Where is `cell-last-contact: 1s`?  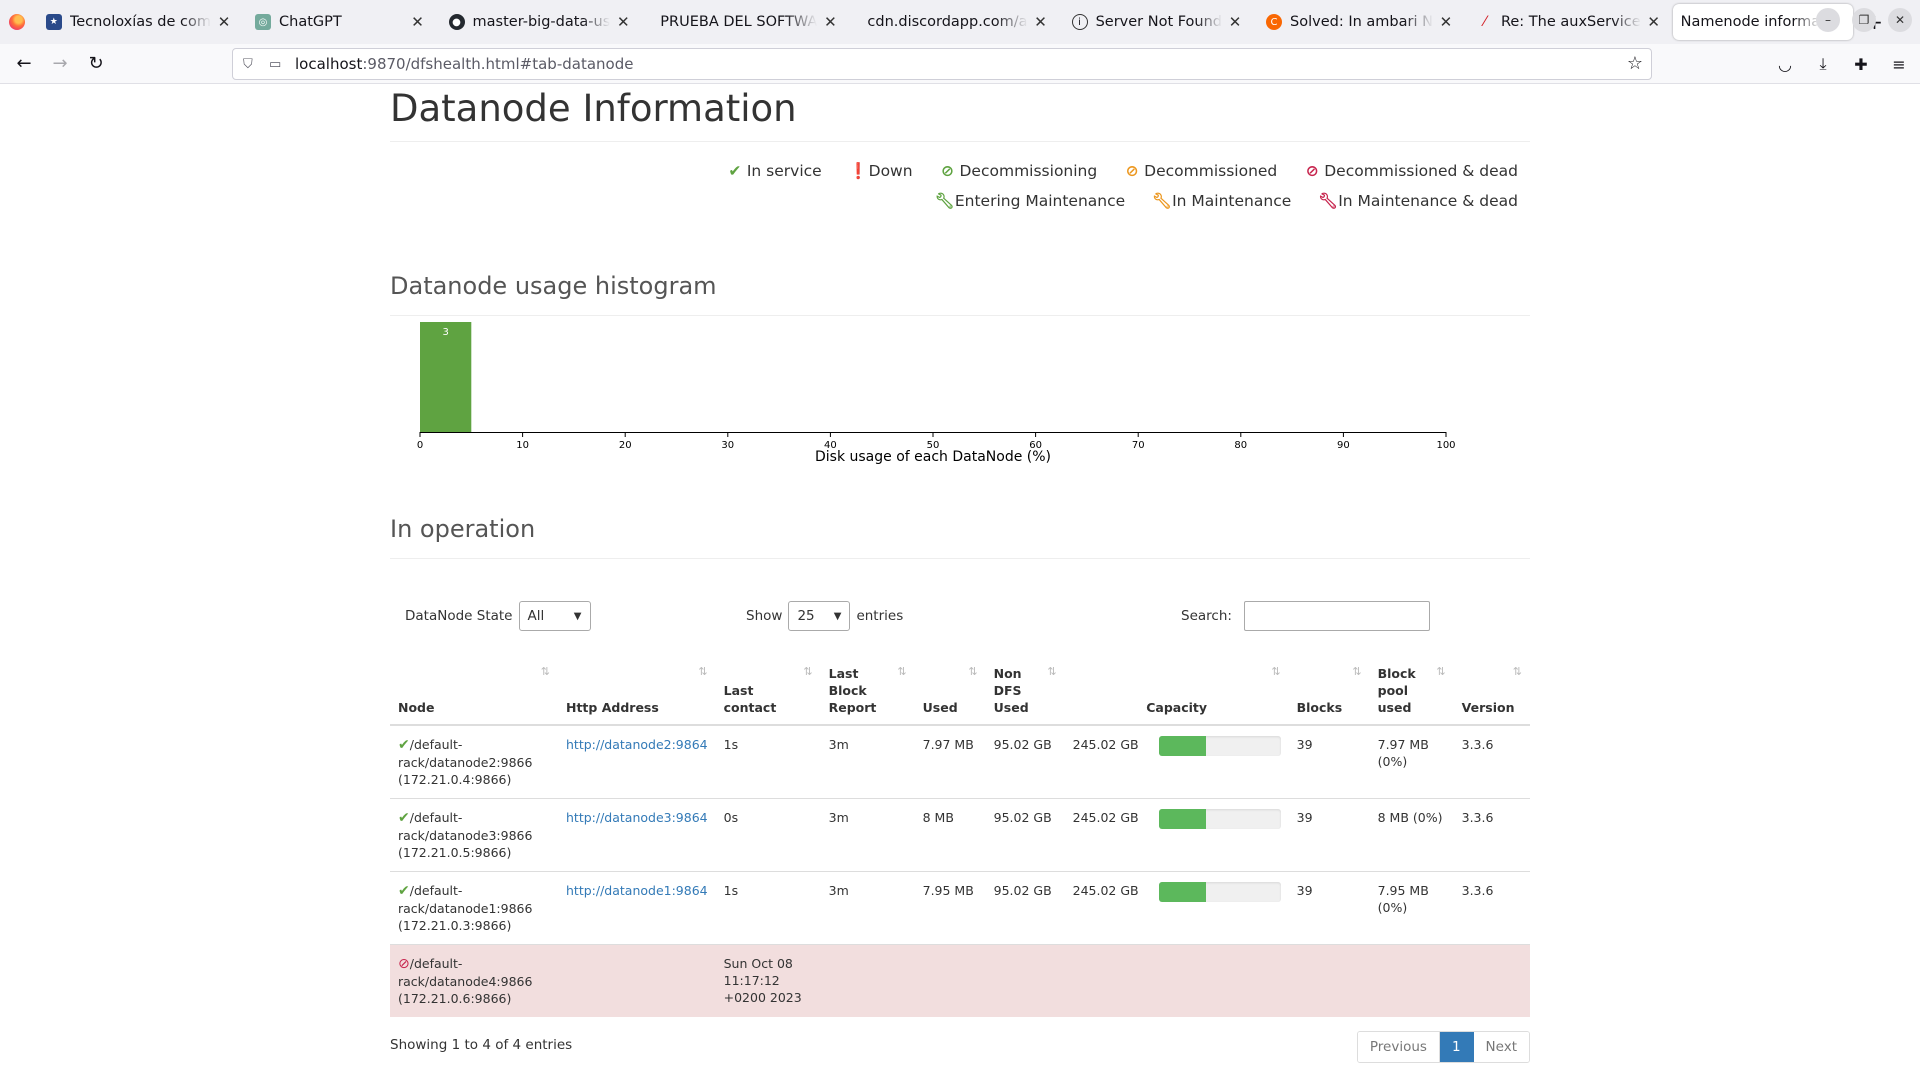
cell-last-contact: 1s is located at coordinates (768, 908).